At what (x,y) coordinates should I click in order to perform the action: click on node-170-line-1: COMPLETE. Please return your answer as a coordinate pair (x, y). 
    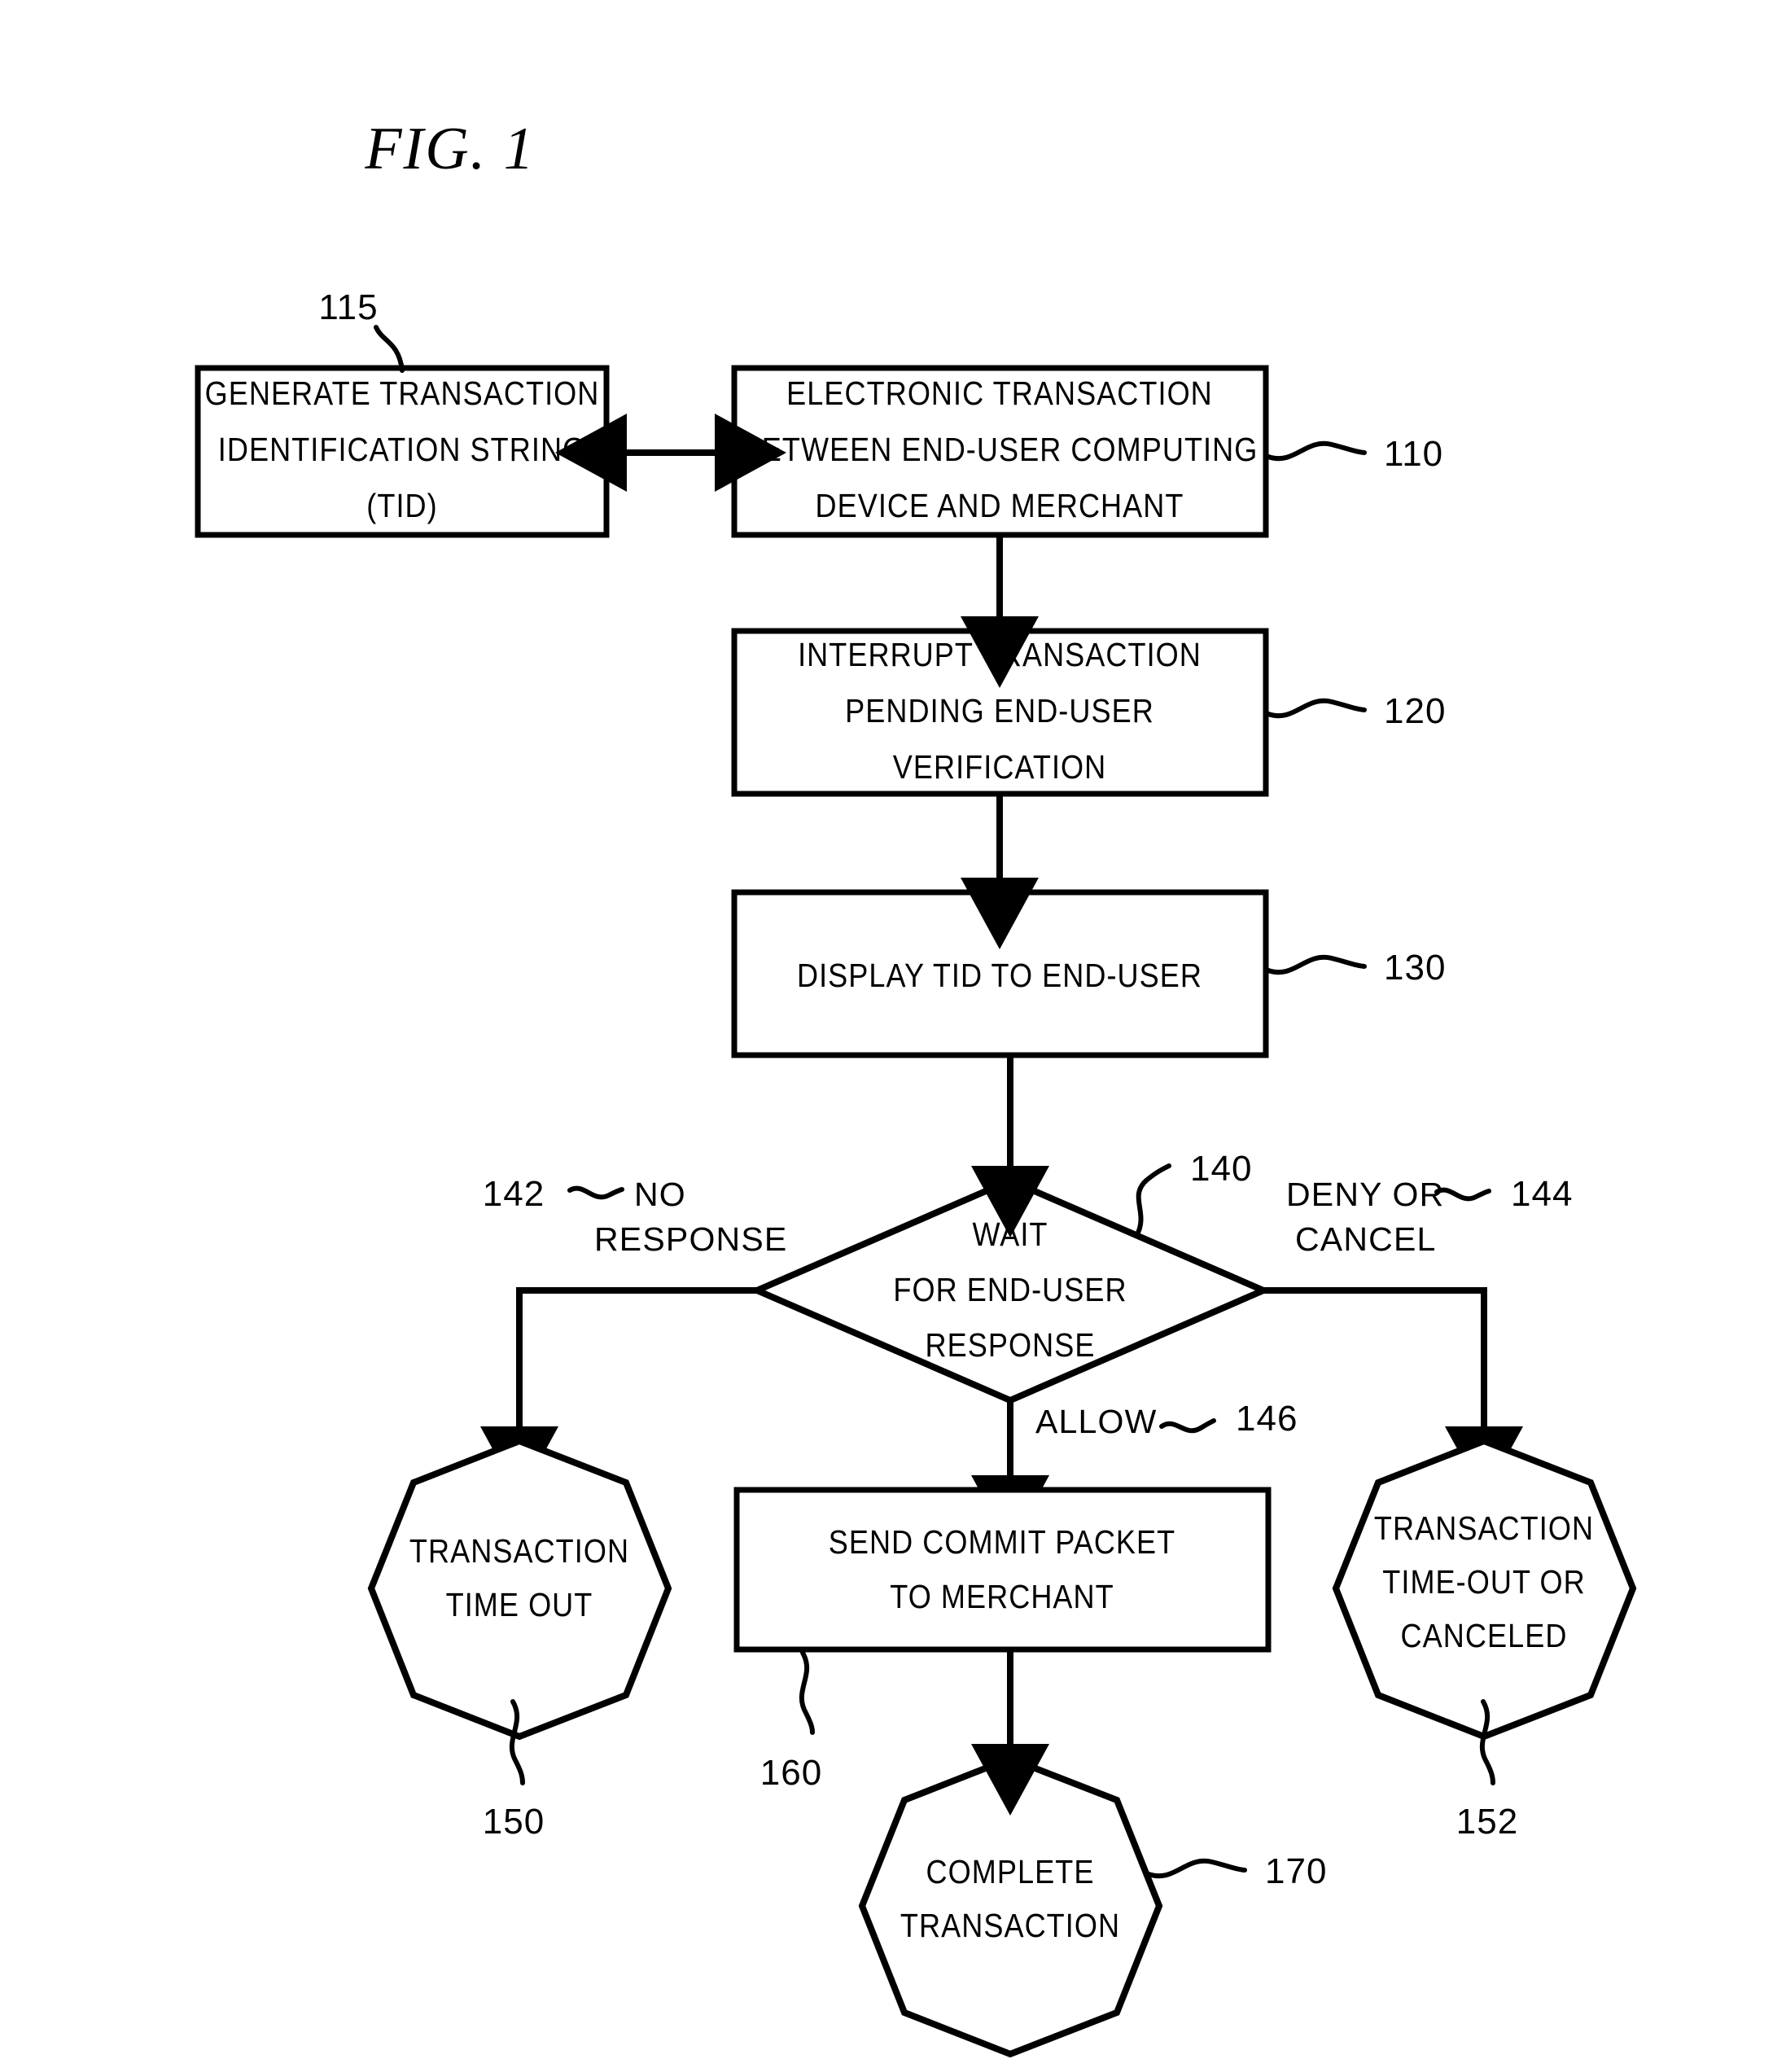
    Looking at the image, I should click on (1011, 1873).